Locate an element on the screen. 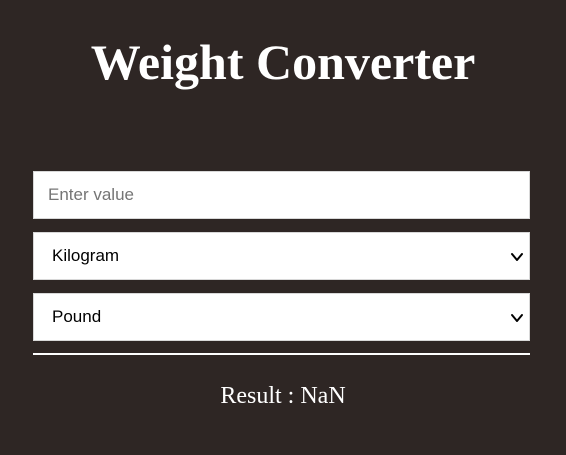 This screenshot has height=455, width=566. from-unit-selected-value: Kilogram is located at coordinates (86, 255).